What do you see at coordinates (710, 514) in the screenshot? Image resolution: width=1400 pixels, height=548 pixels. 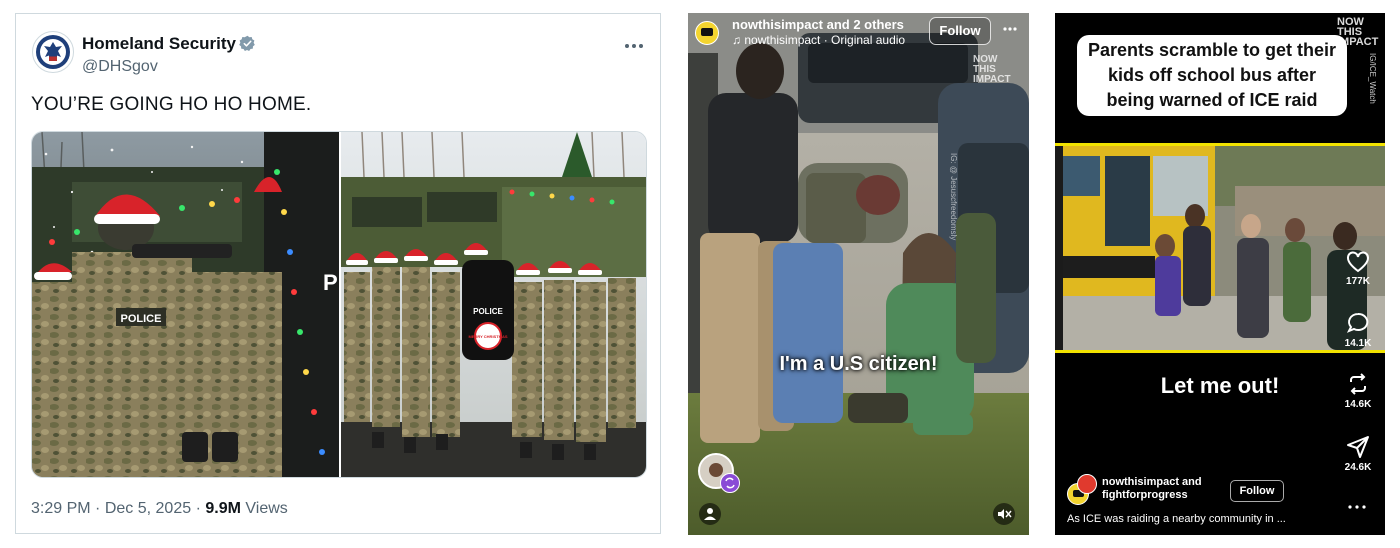 I see `person-icon` at bounding box center [710, 514].